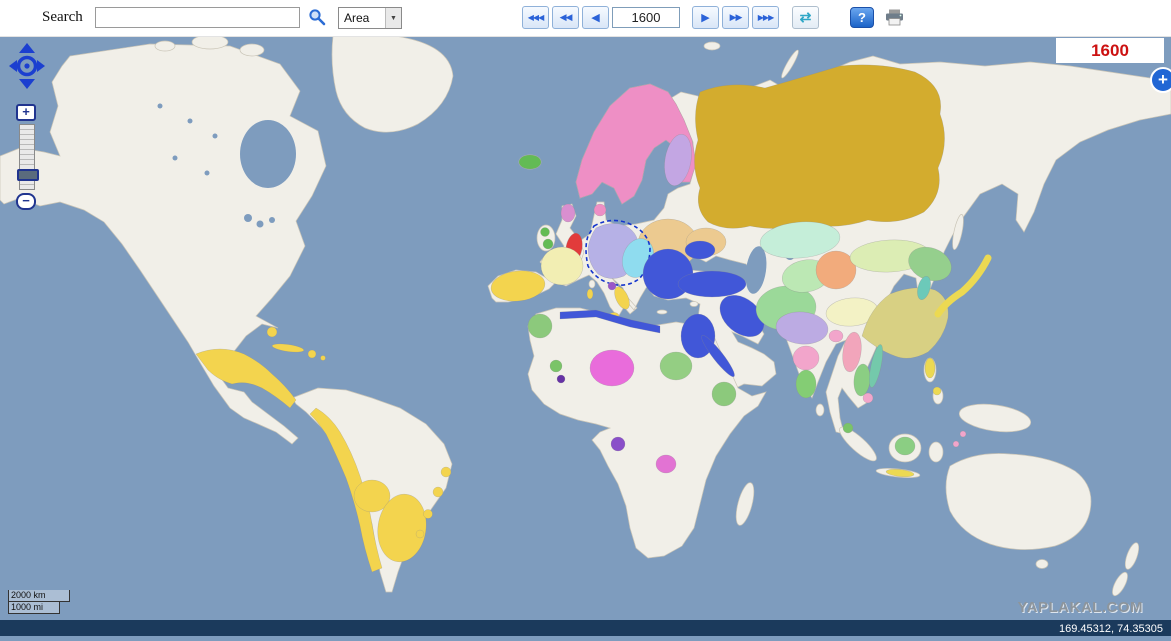 Image resolution: width=1171 pixels, height=641 pixels. I want to click on region-senegal-states, so click(556, 366).